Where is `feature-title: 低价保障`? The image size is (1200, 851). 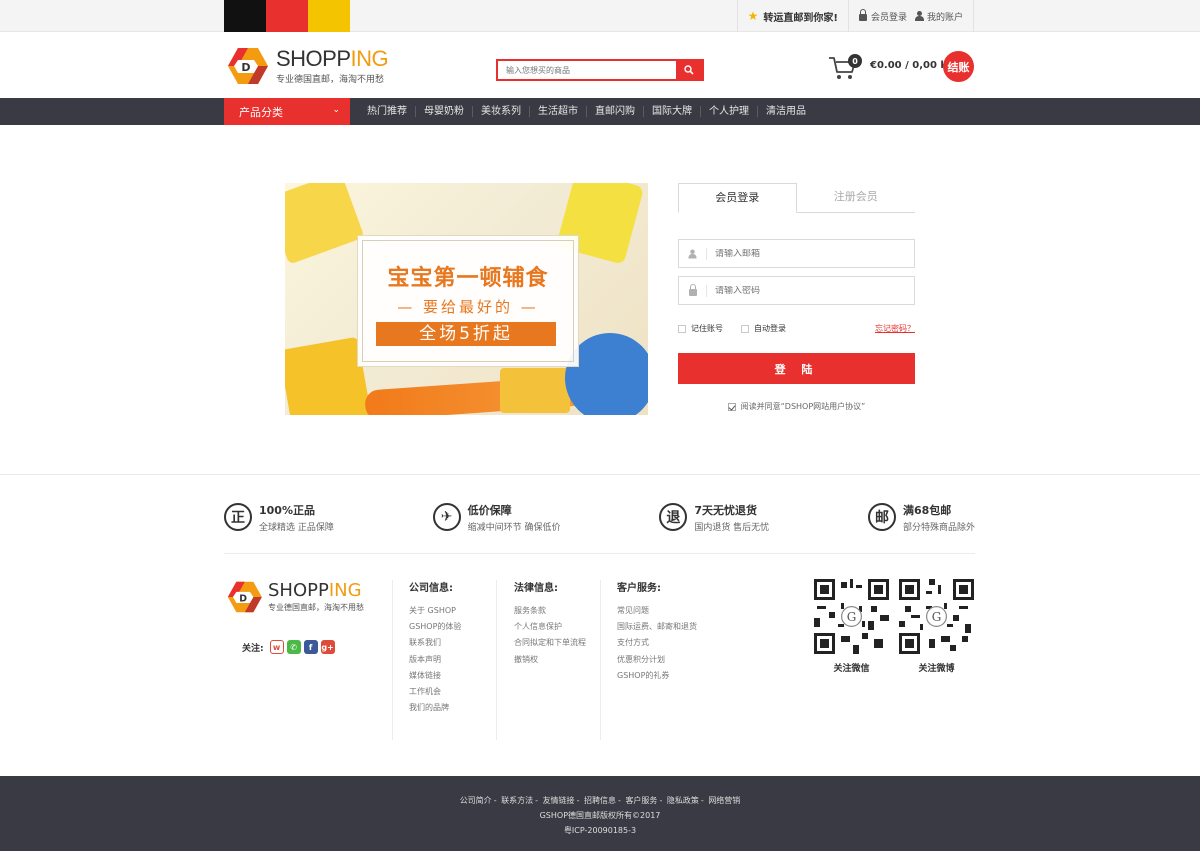
feature-title: 低价保障 is located at coordinates (489, 510).